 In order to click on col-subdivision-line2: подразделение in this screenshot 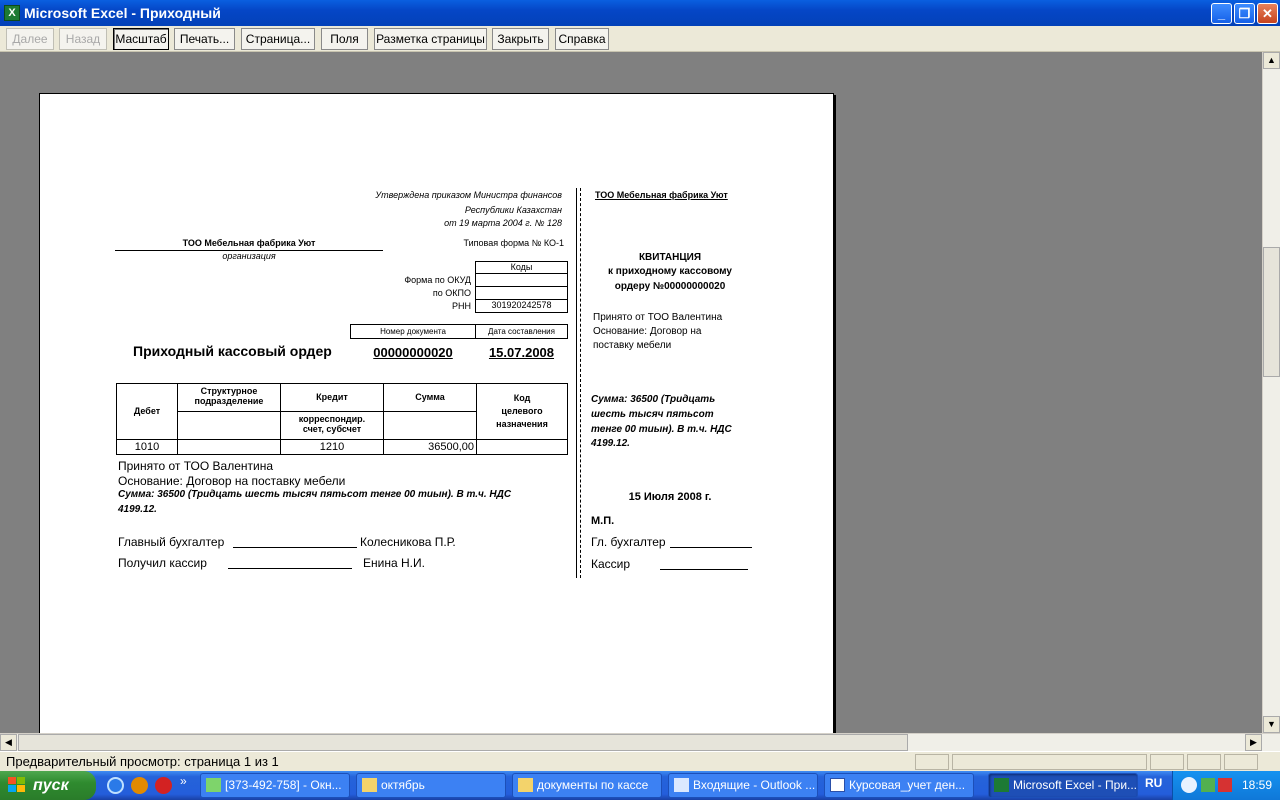, I will do `click(229, 401)`.